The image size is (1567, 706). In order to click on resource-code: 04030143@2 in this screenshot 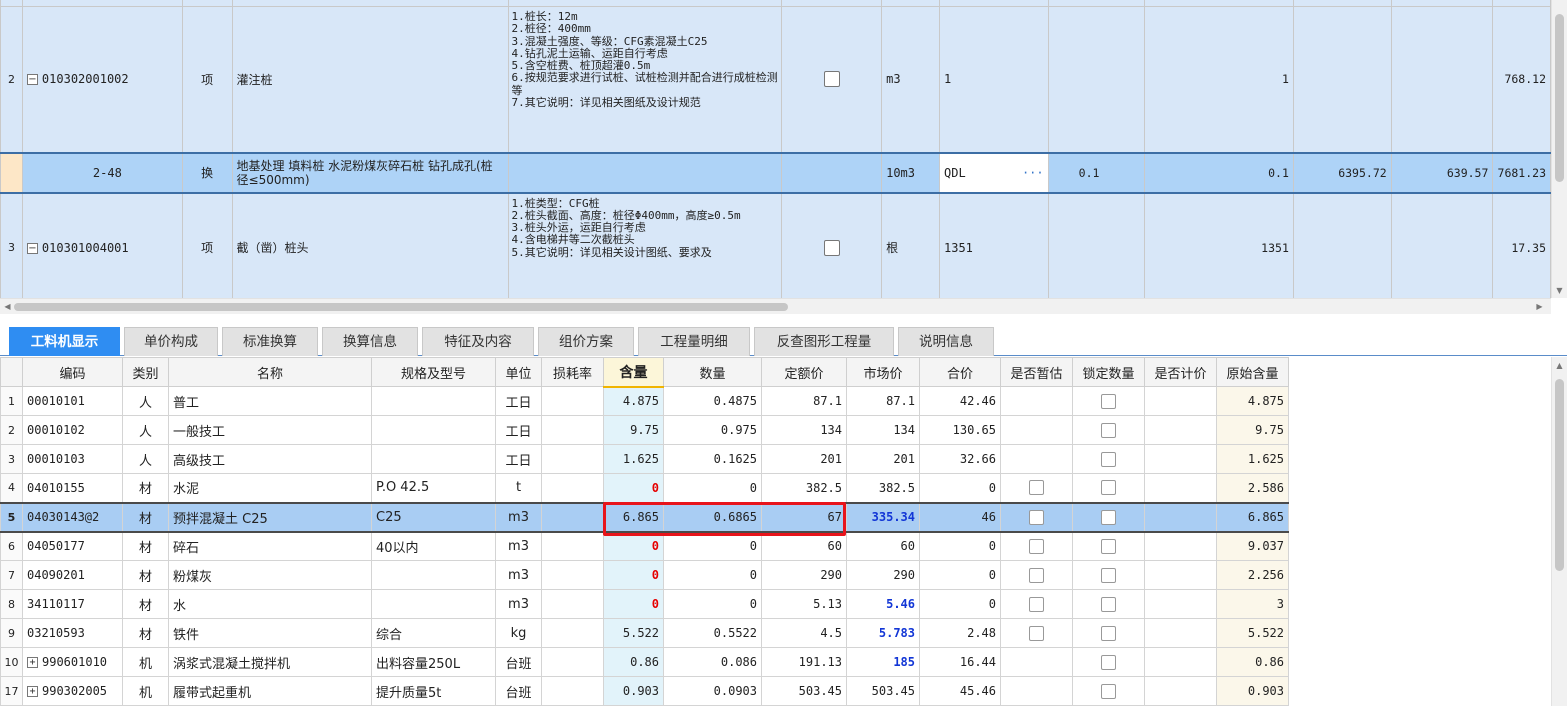, I will do `click(72, 517)`.